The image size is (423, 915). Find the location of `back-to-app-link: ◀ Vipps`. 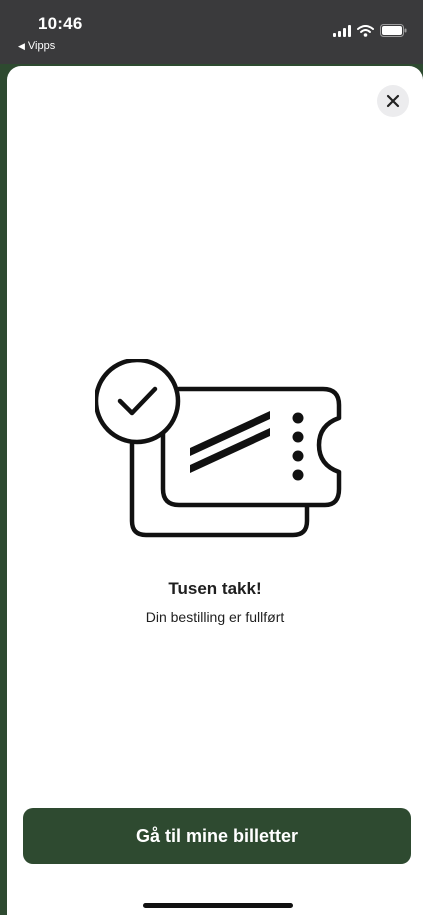

back-to-app-link: ◀ Vipps is located at coordinates (36, 46).